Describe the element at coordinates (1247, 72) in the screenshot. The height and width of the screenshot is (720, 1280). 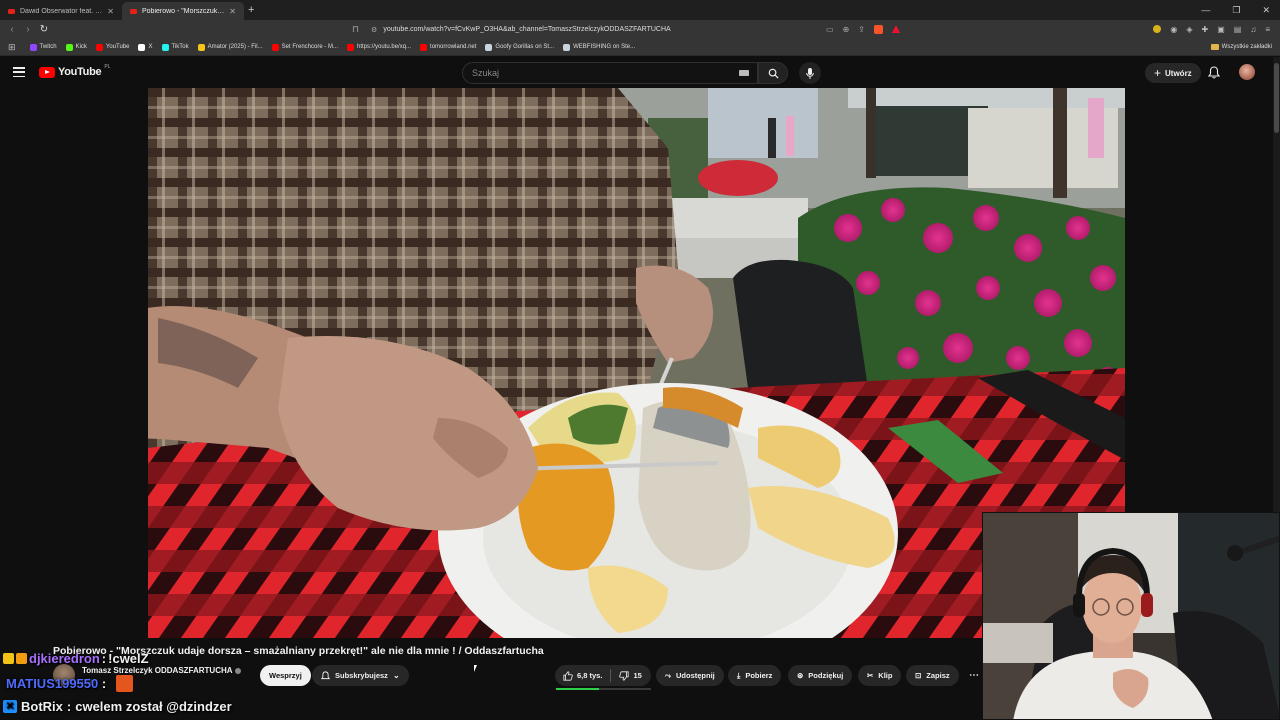
I see `account-avatar` at that location.